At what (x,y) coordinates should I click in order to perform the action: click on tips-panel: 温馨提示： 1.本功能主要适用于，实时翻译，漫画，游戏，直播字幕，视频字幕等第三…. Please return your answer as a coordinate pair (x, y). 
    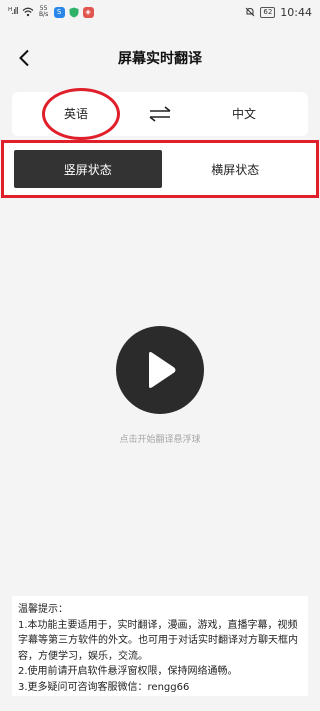
    Looking at the image, I should click on (160, 646).